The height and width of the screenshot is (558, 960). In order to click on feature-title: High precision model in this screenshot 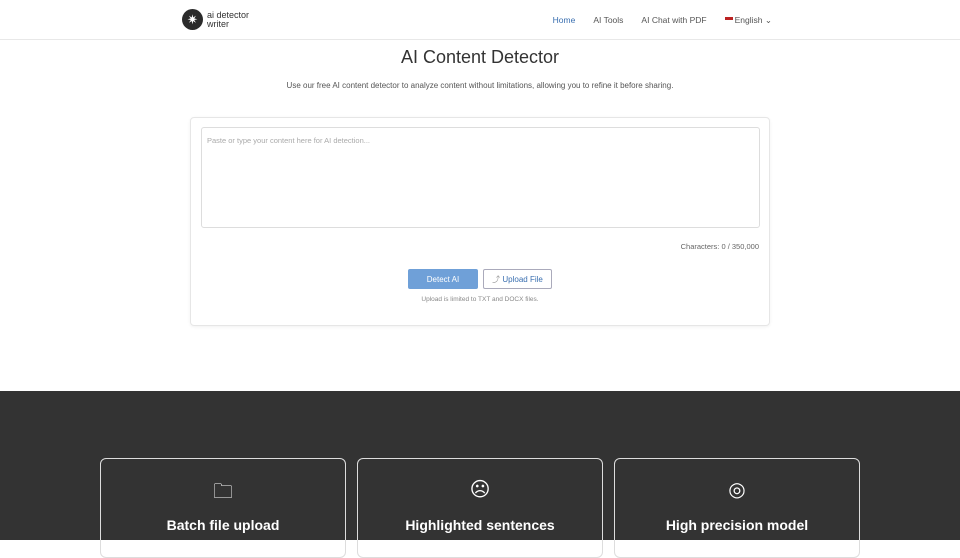, I will do `click(737, 525)`.